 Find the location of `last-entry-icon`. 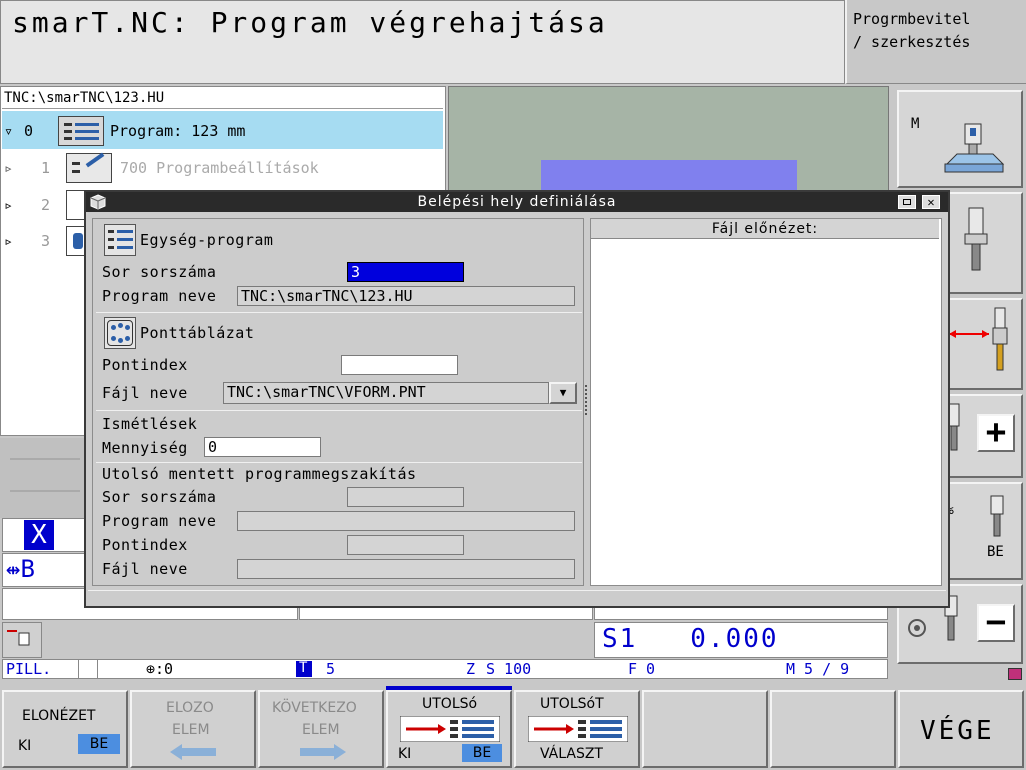

last-entry-icon is located at coordinates (450, 729).